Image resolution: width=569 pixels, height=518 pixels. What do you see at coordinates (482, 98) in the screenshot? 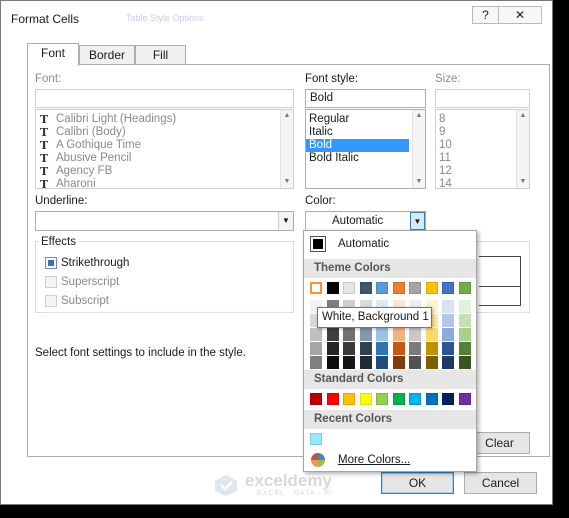
I see `size-input` at bounding box center [482, 98].